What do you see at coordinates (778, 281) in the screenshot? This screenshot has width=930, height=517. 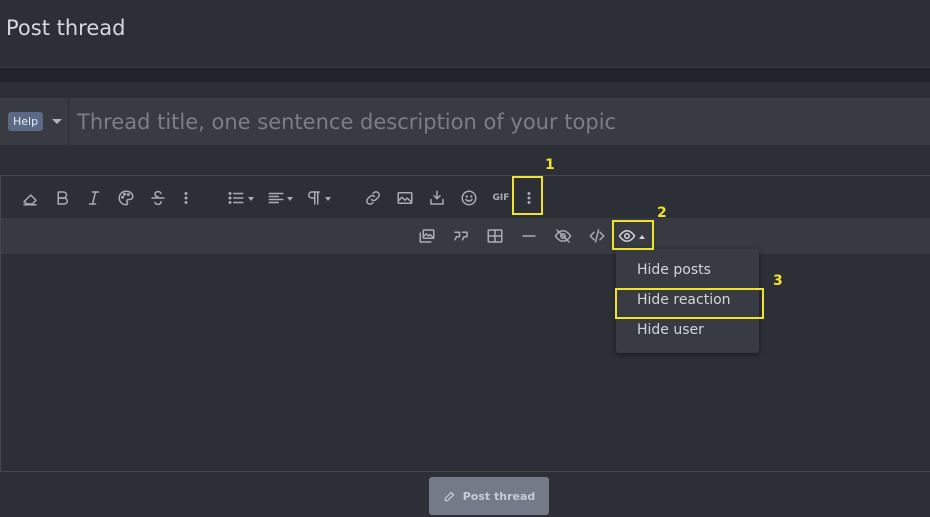 I see `highlight-label-3: 3` at bounding box center [778, 281].